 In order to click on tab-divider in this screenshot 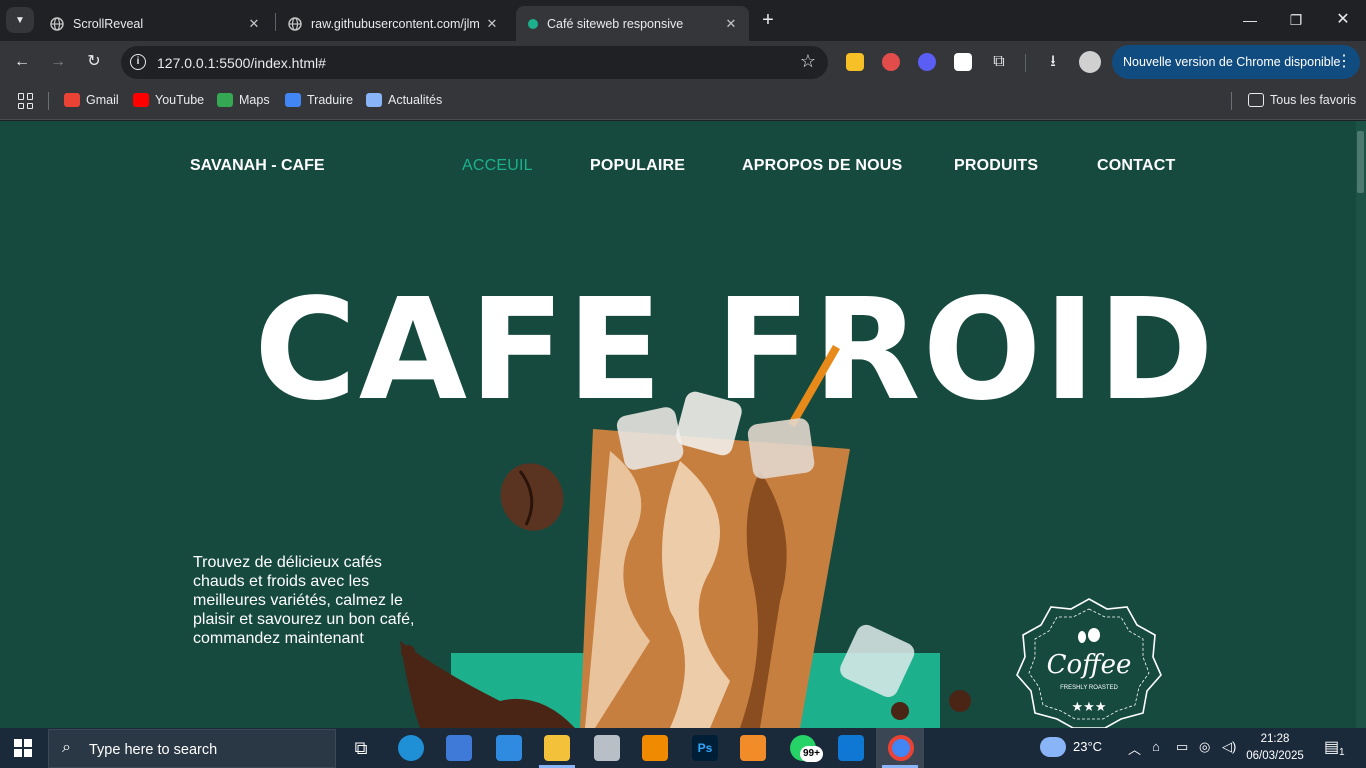, I will do `click(275, 22)`.